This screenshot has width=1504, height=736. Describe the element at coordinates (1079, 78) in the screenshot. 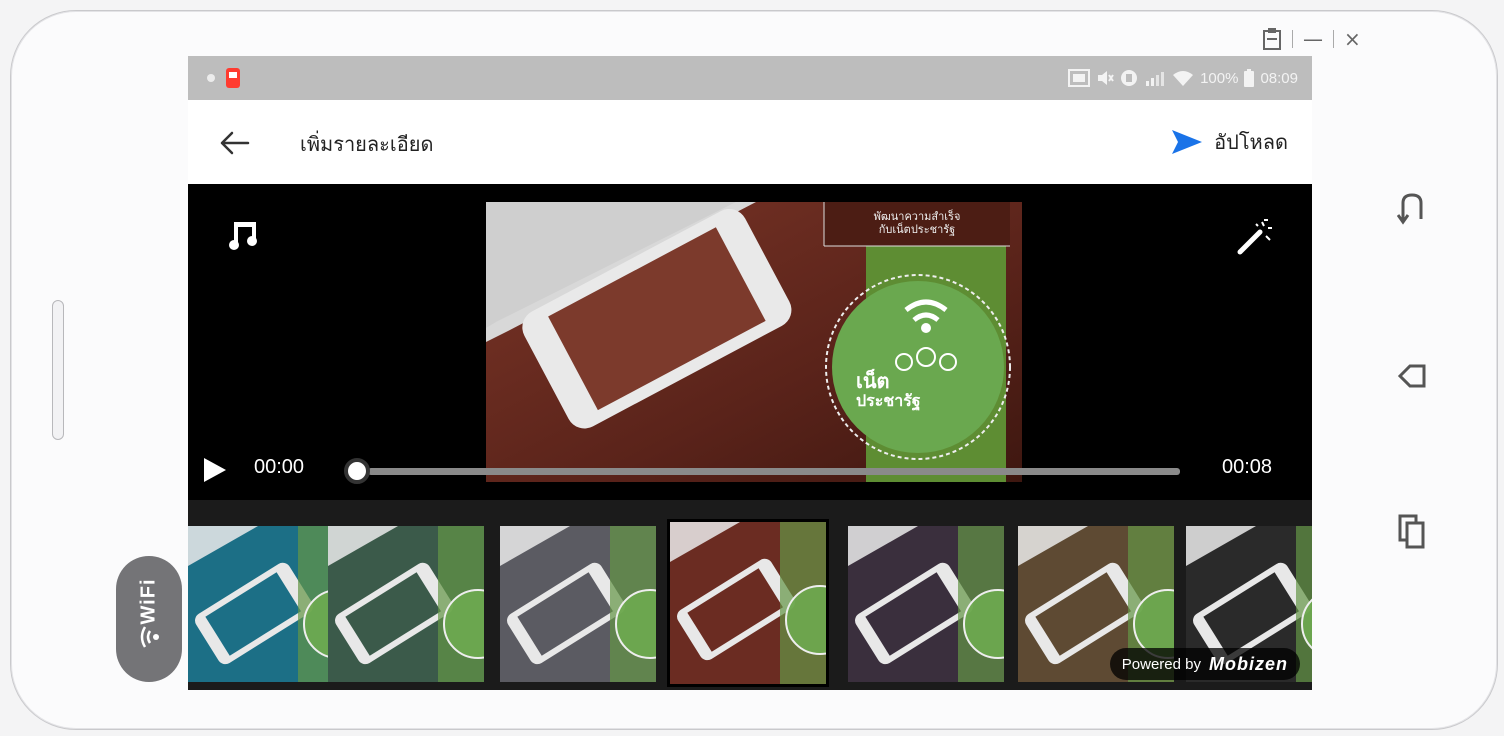

I see `cast-icon` at that location.